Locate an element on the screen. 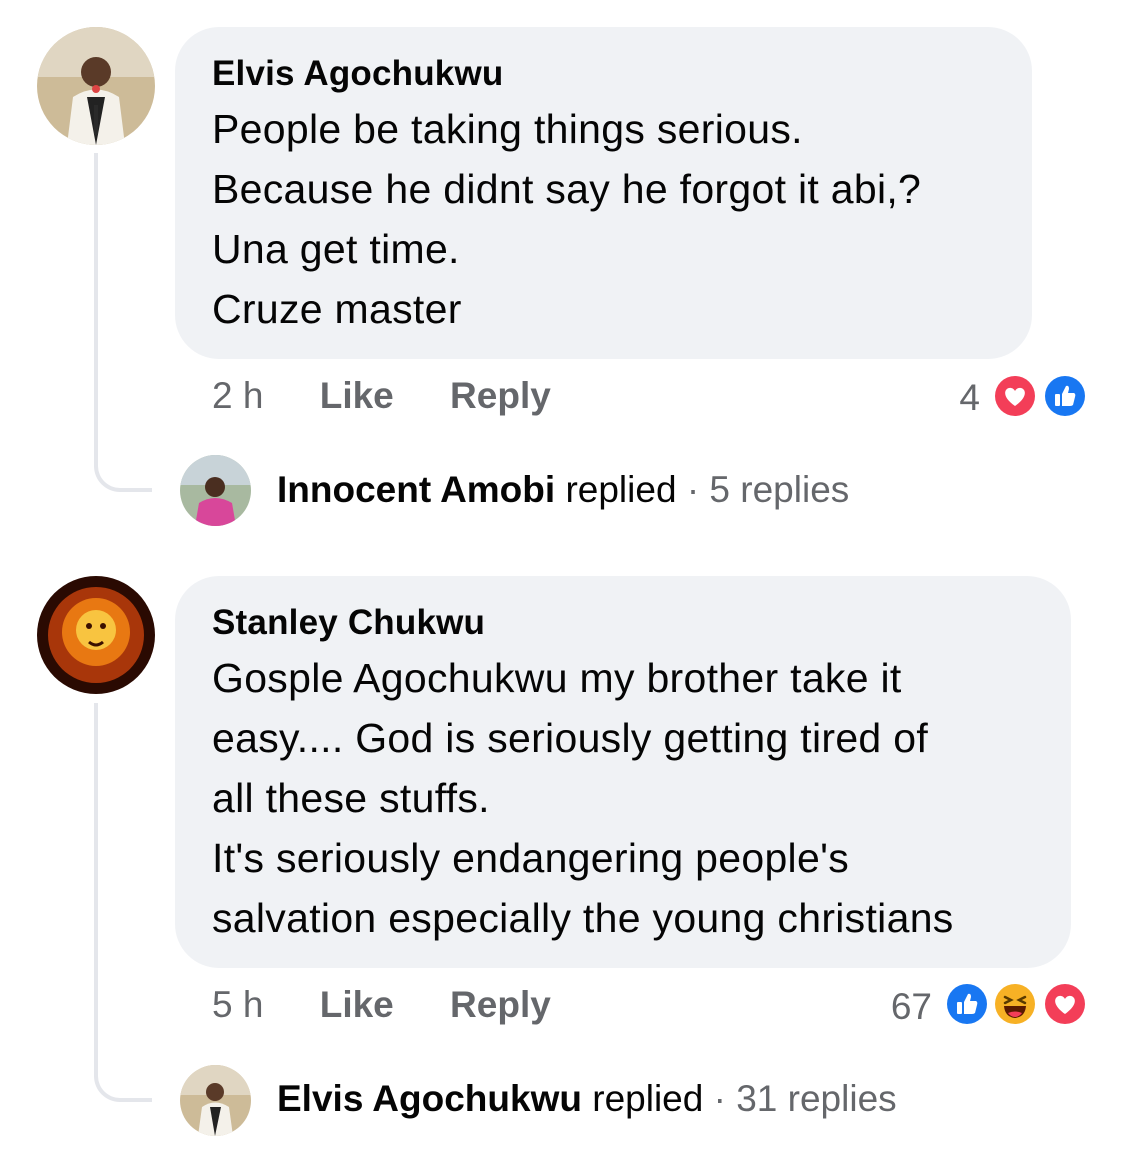 This screenshot has width=1125, height=1175. view-replies-link: Innocent Amobi replied · 5 replies is located at coordinates (563, 490).